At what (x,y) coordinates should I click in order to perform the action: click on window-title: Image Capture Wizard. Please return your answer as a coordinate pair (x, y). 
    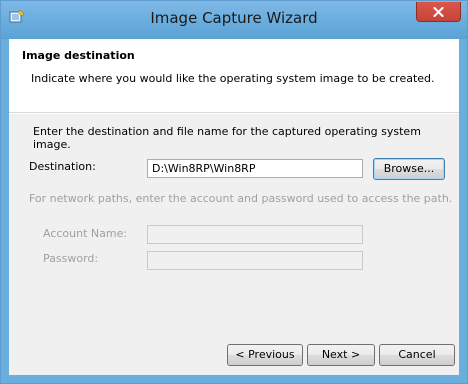
    Looking at the image, I should click on (234, 18).